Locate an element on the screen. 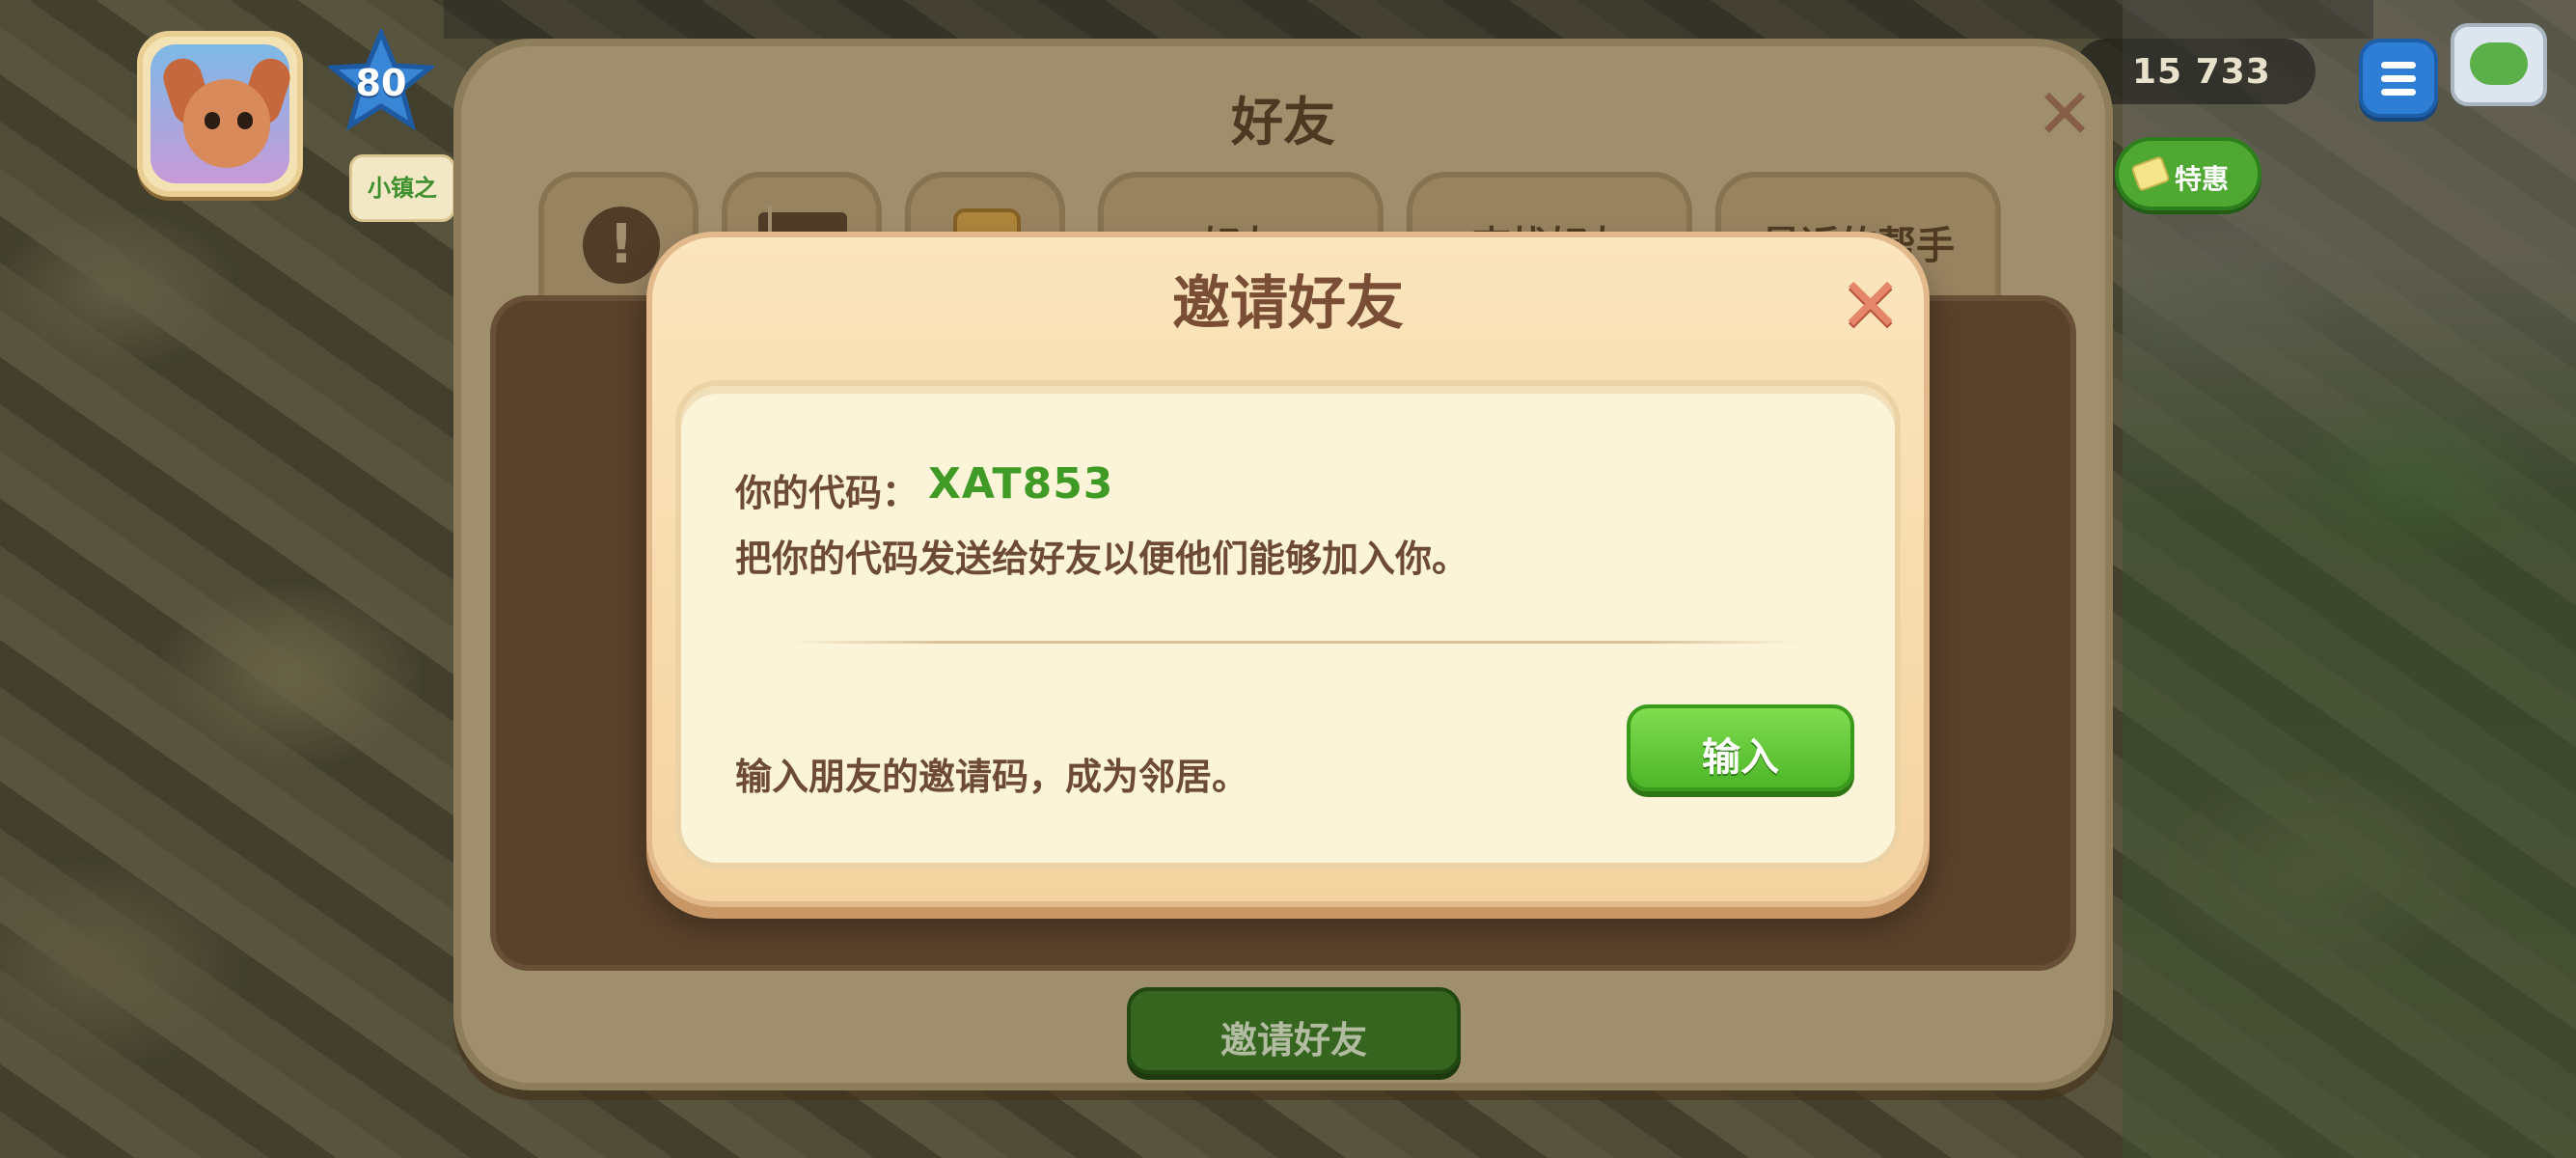  enter-code-button: 输入 is located at coordinates (1741, 747).